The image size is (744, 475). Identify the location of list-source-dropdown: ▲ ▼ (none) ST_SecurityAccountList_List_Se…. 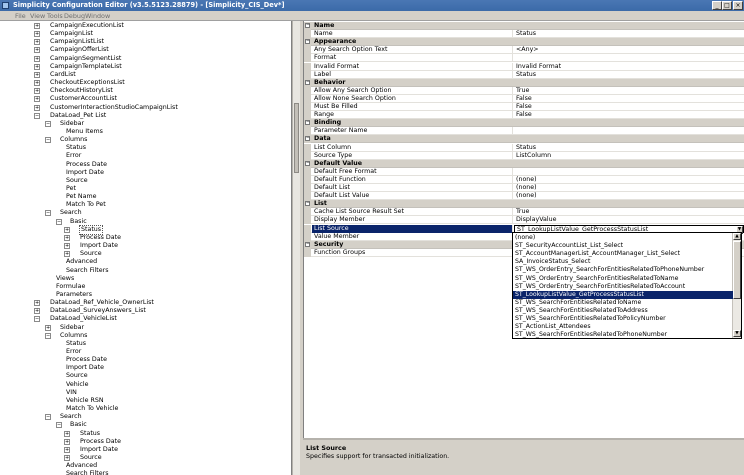
(627, 285).